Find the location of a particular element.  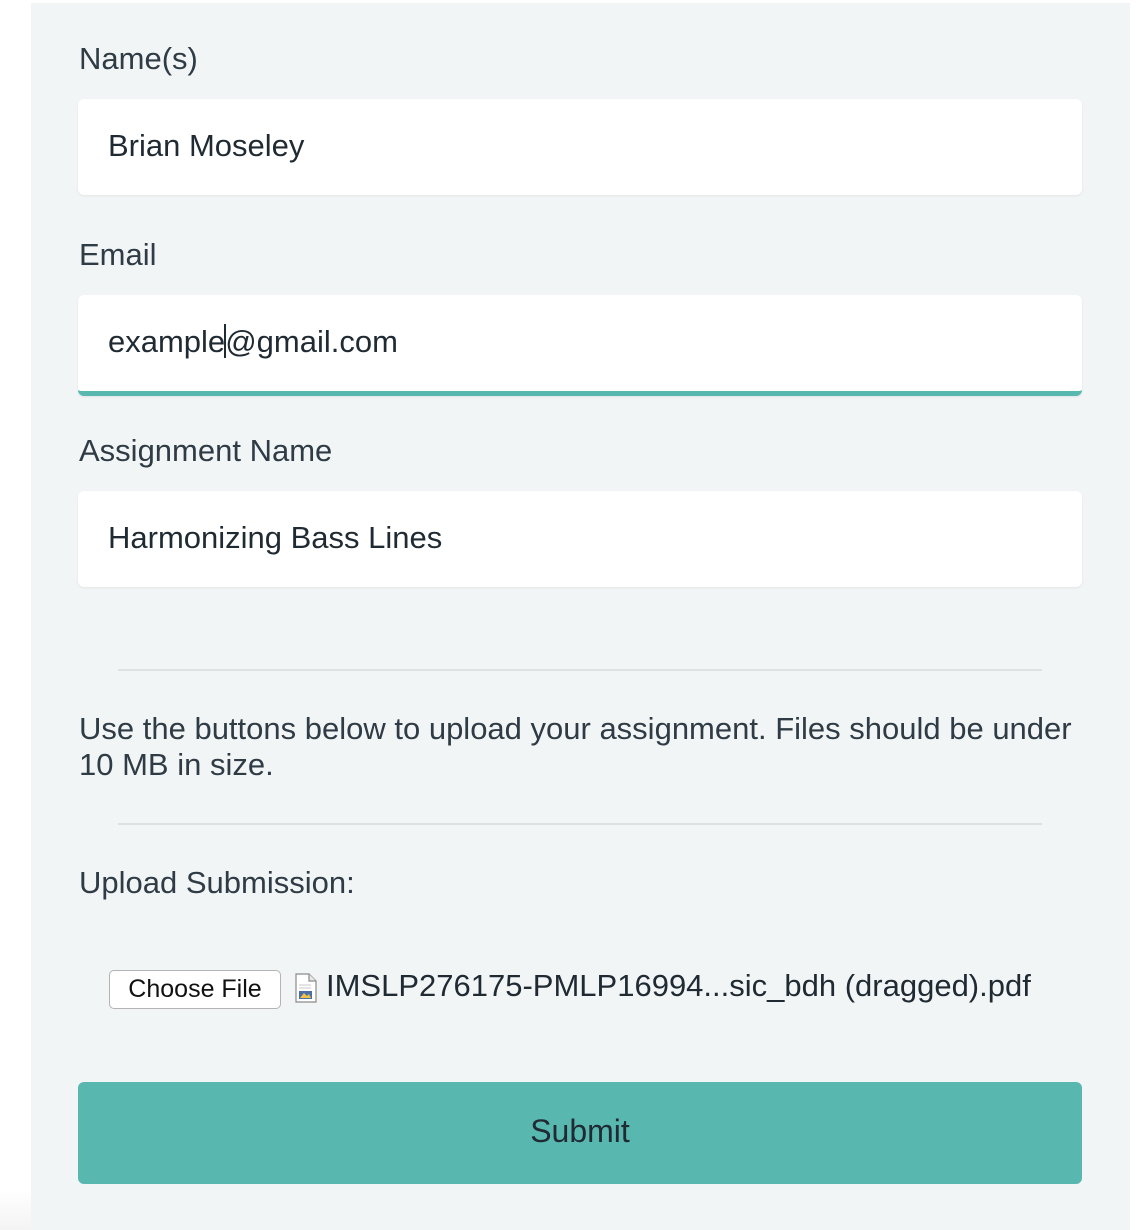

names-input-value: Brian Moseley is located at coordinates (206, 145).